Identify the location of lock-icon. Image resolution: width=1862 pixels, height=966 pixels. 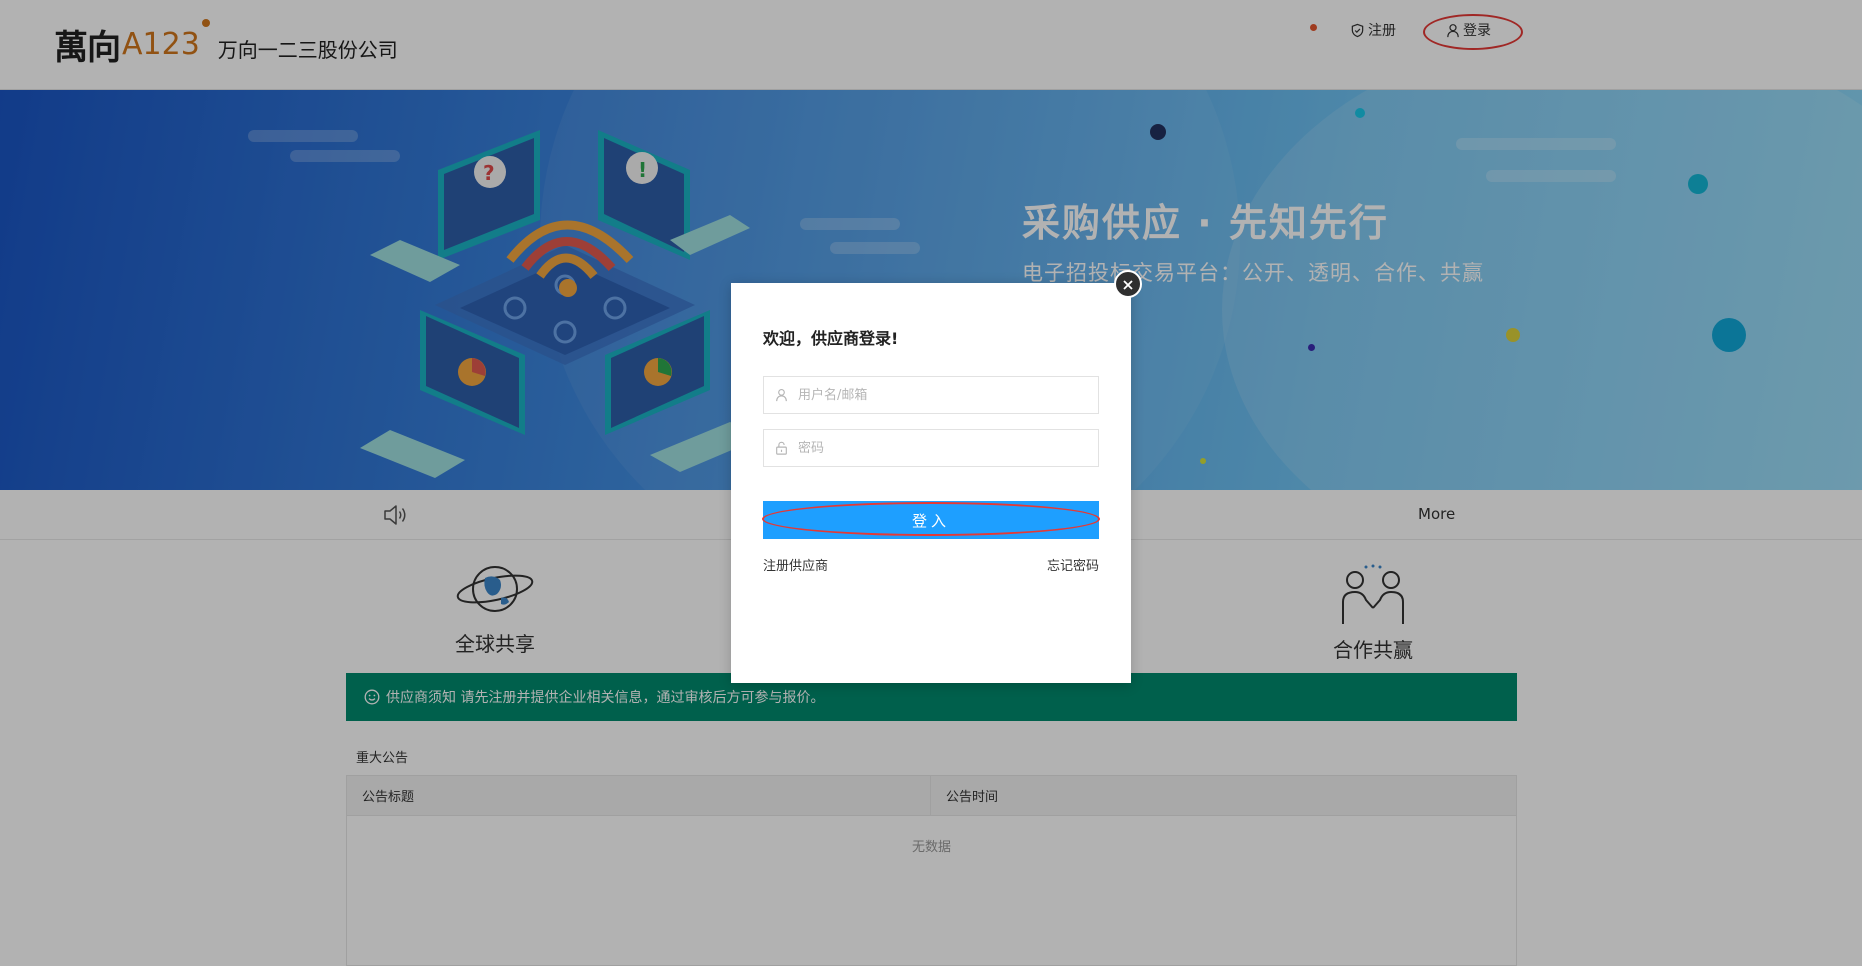
(781, 448).